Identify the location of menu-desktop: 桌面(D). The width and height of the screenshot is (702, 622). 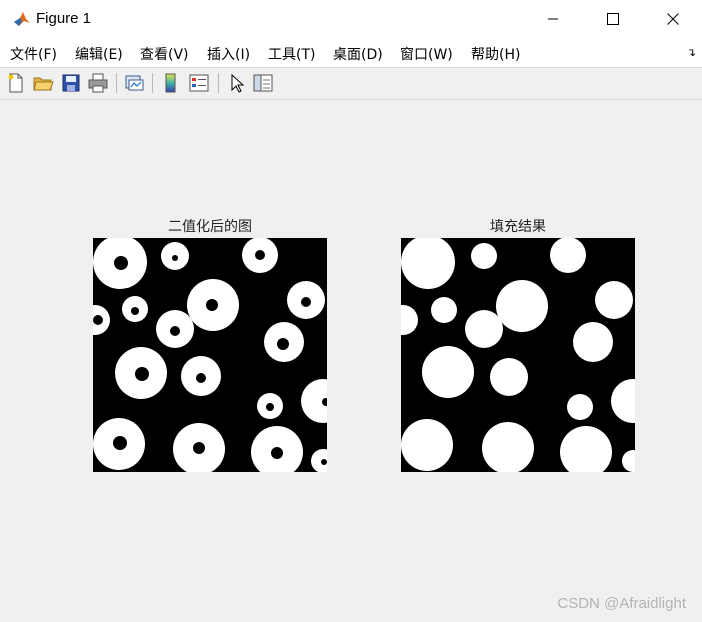
(358, 54).